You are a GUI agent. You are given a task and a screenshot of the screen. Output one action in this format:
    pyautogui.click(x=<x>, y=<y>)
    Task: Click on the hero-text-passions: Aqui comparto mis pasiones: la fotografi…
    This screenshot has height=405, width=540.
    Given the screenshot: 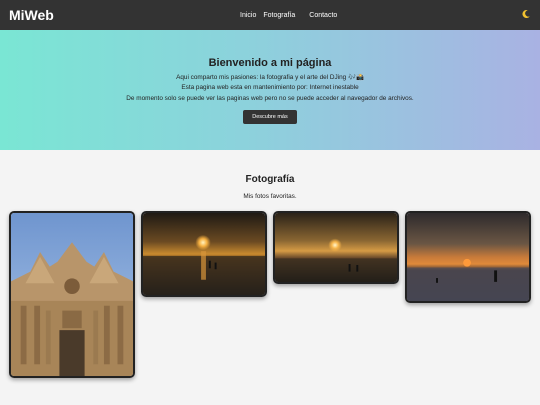 What is the action you would take?
    pyautogui.click(x=270, y=77)
    